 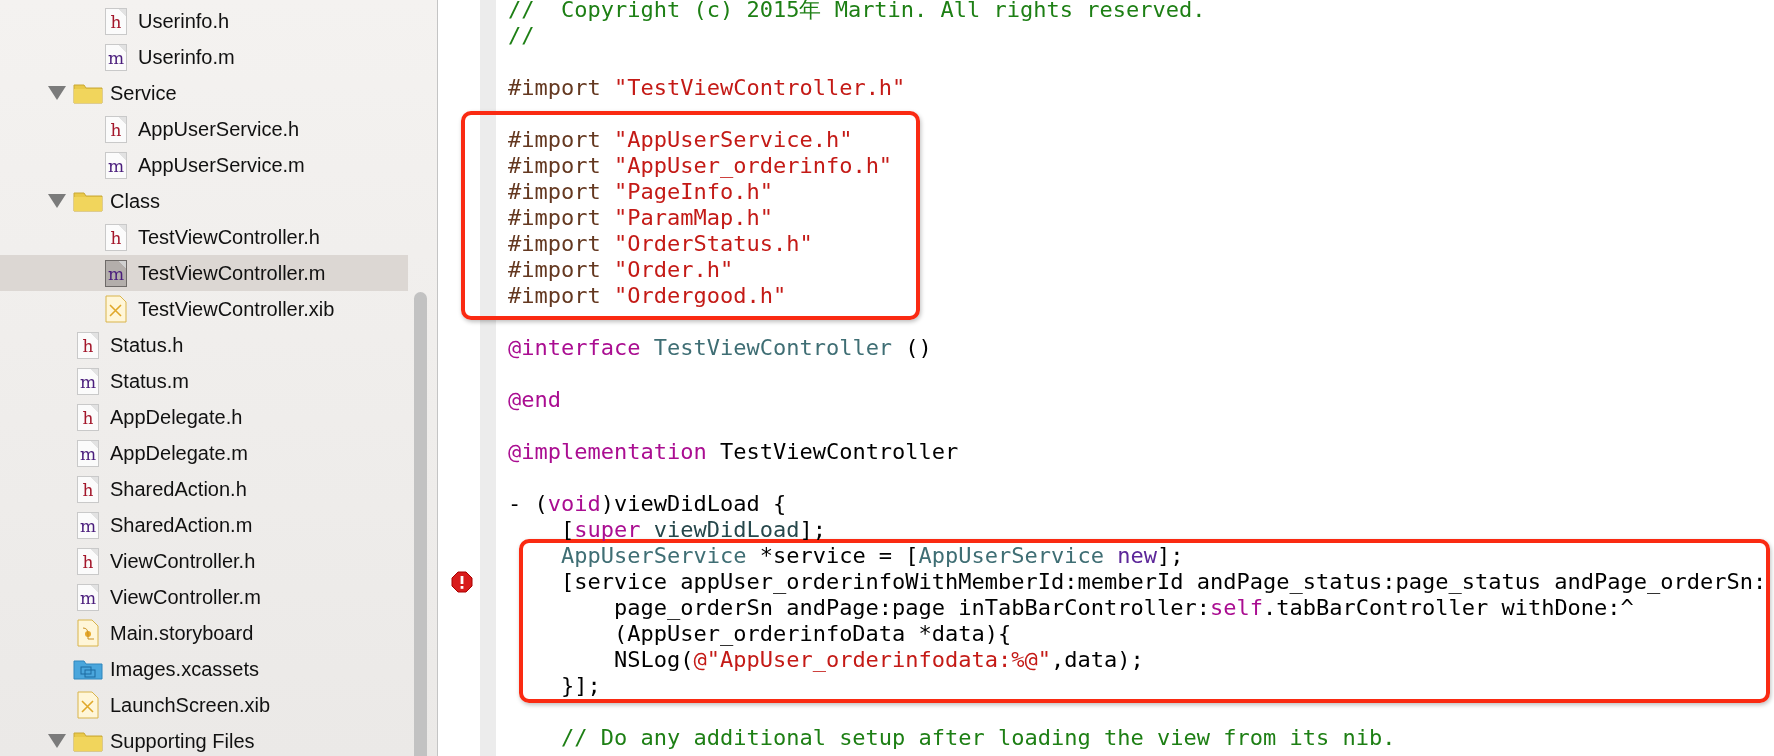 I want to click on navigator-item: h AppDelegate.h, so click(x=204, y=417).